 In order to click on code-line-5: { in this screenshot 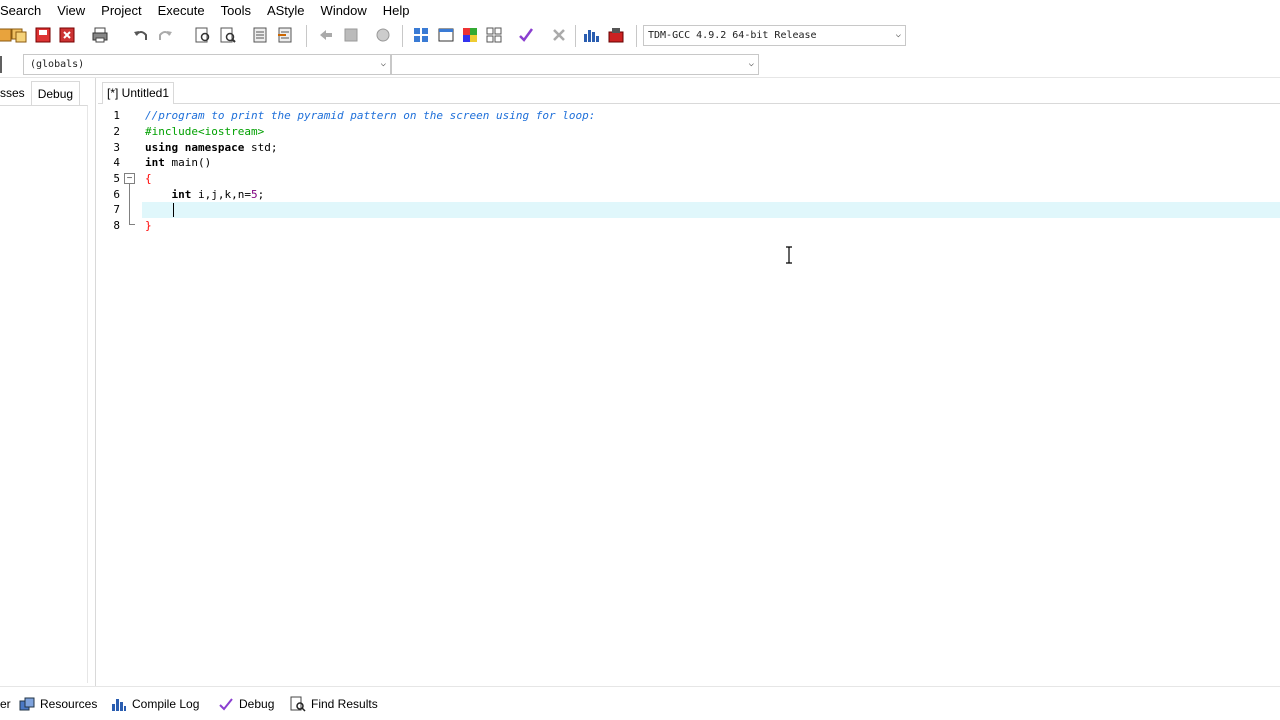, I will do `click(148, 179)`.